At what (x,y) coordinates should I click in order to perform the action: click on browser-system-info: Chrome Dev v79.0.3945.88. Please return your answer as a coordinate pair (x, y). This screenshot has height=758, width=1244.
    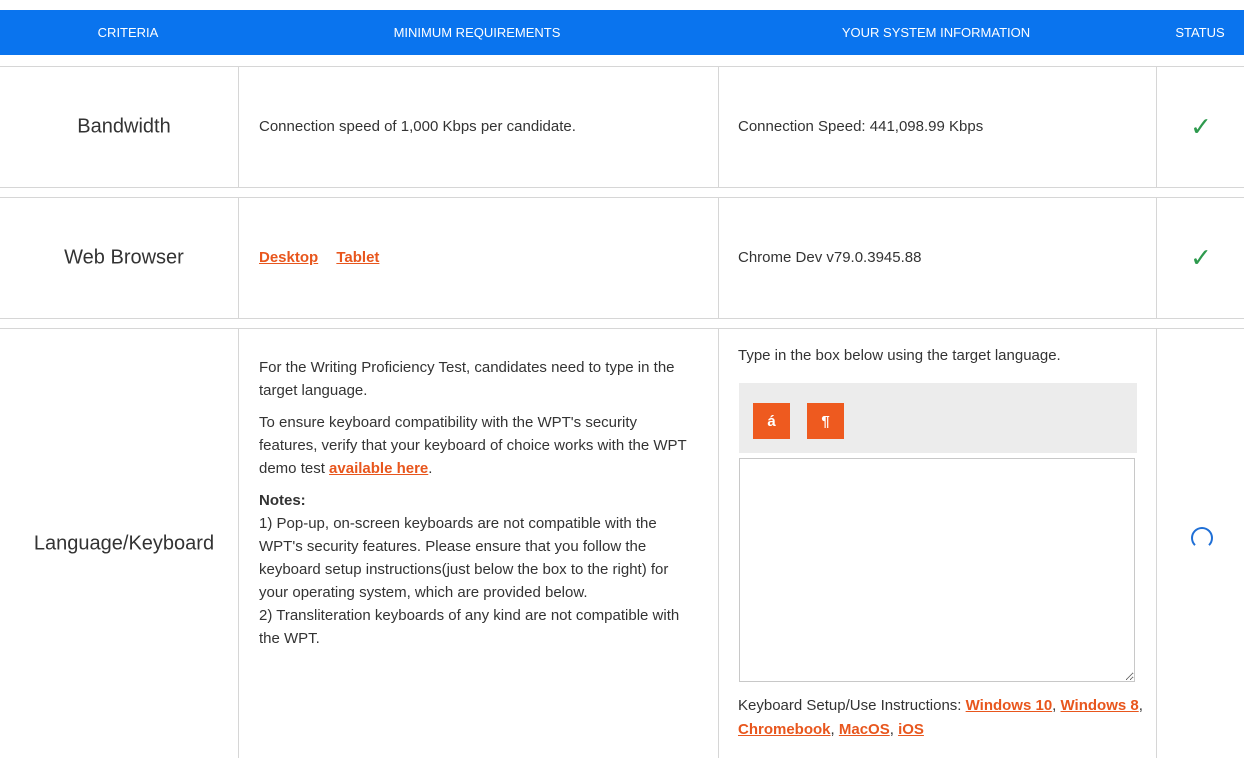
    Looking at the image, I should click on (830, 257).